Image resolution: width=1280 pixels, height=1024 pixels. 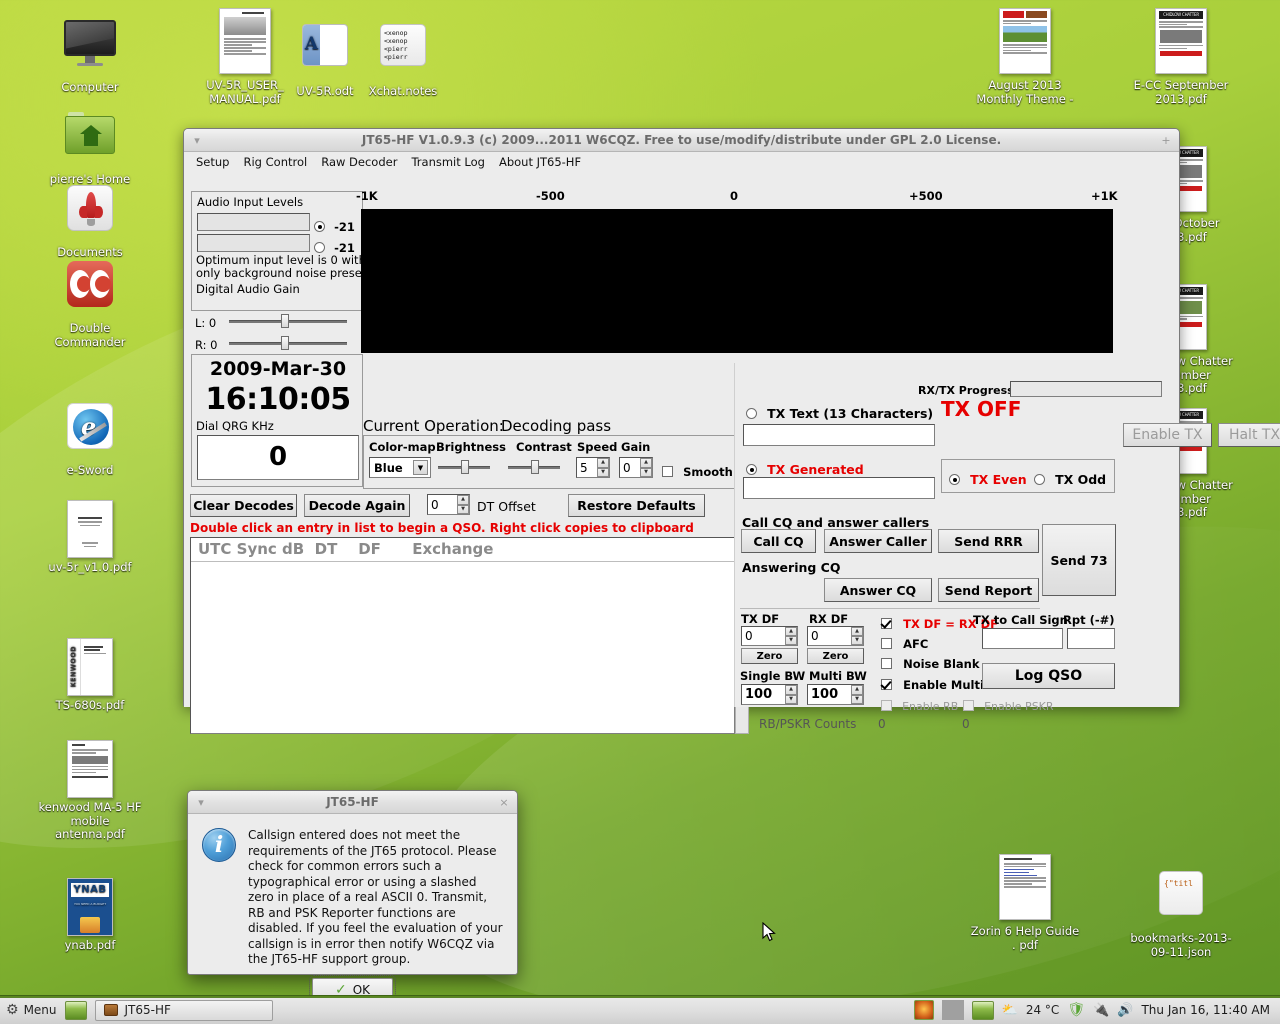 I want to click on desktop-icon-computer: Computer, so click(x=90, y=56).